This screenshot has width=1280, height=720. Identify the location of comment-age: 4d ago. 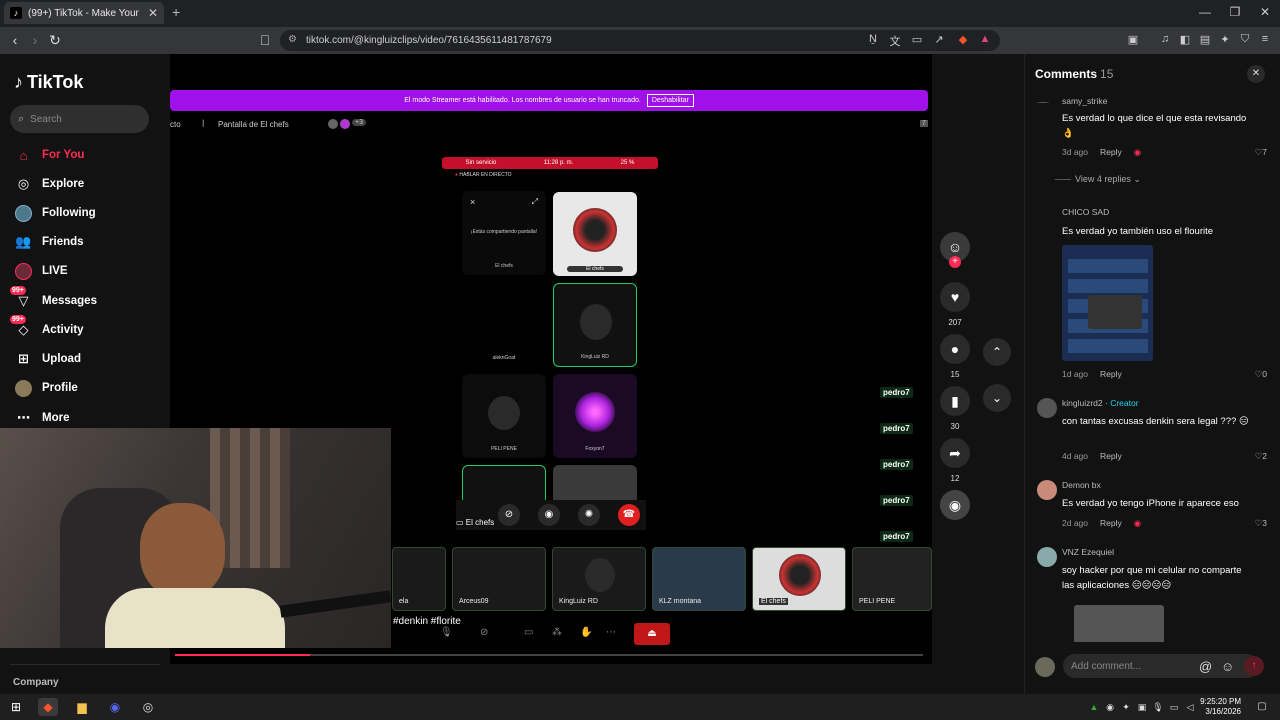
(1075, 456).